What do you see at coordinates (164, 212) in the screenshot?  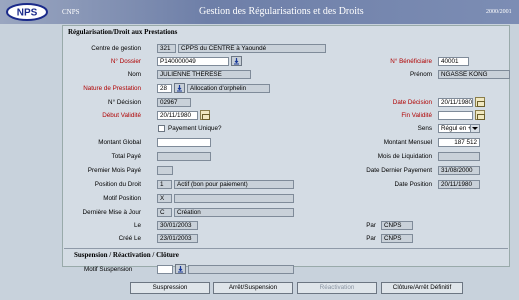 I see `maj-code-field: C` at bounding box center [164, 212].